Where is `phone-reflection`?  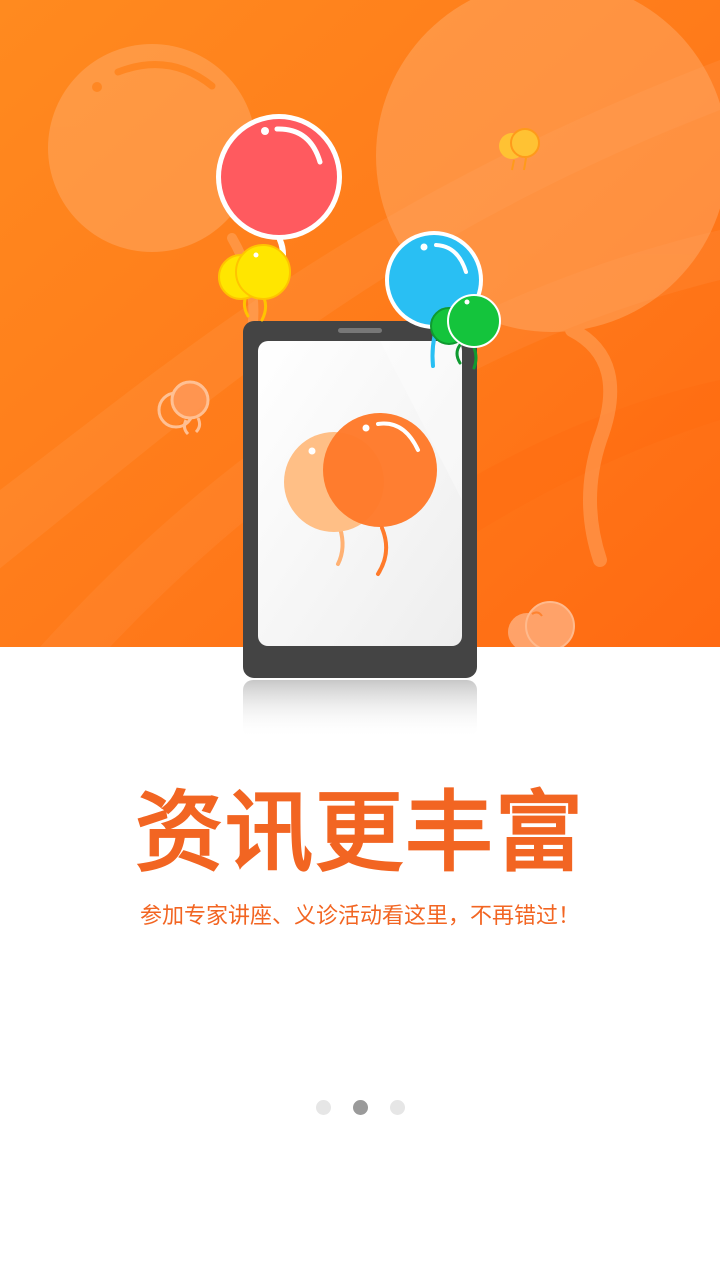 phone-reflection is located at coordinates (360, 709).